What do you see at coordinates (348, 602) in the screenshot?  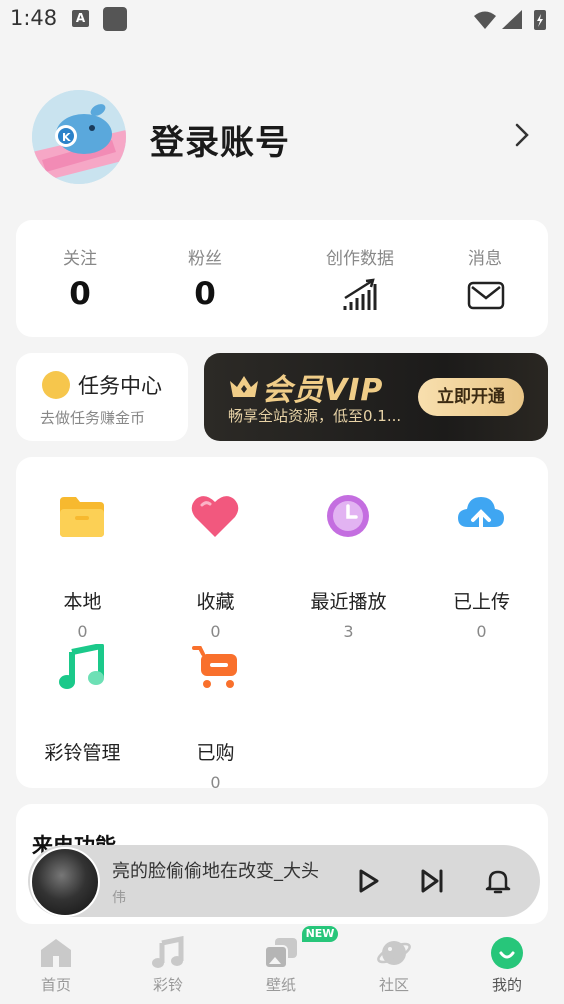 I see `grid-label: 最近播放` at bounding box center [348, 602].